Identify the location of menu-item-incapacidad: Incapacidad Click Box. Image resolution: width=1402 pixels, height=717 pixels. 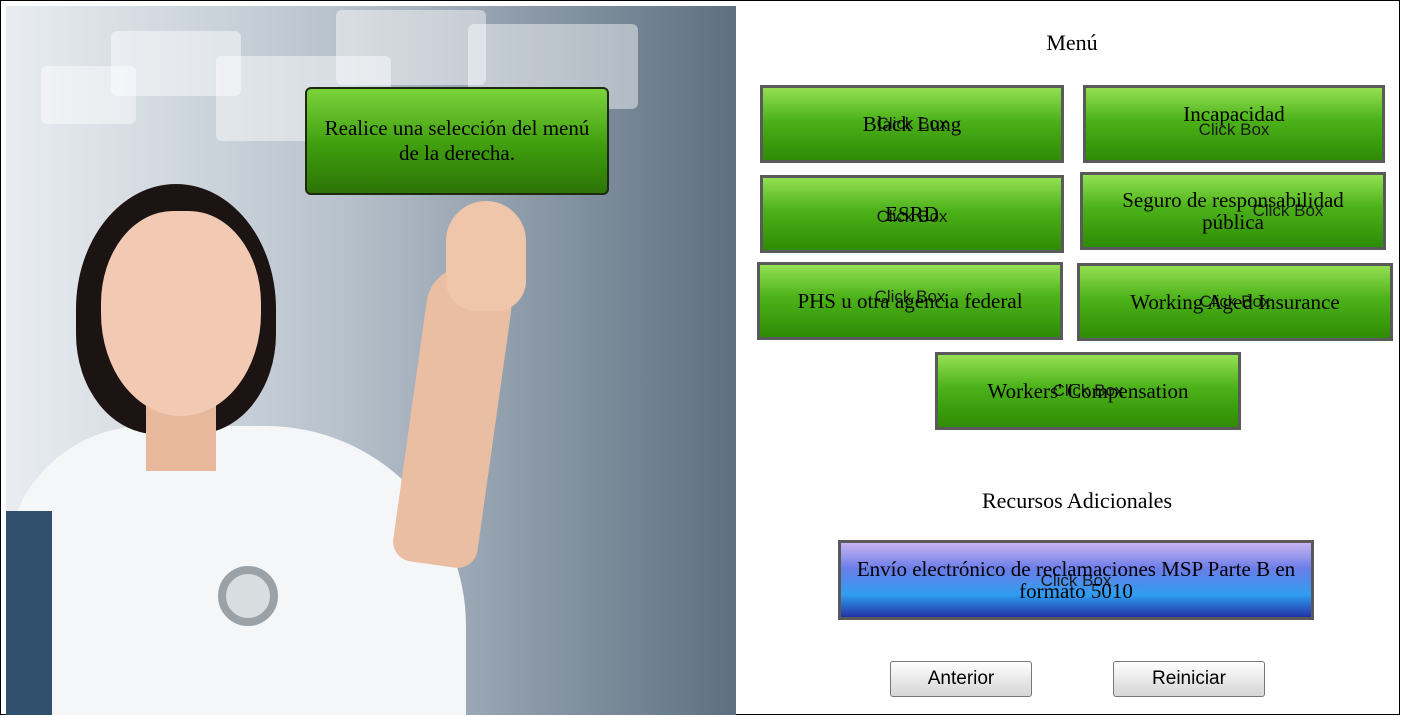
(1234, 124).